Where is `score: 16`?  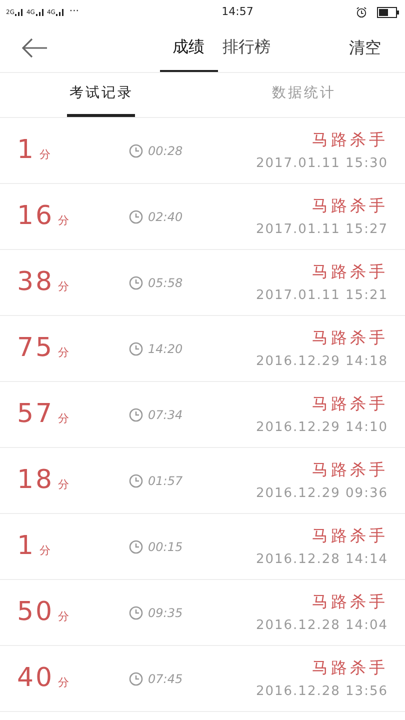
score: 16 is located at coordinates (35, 216).